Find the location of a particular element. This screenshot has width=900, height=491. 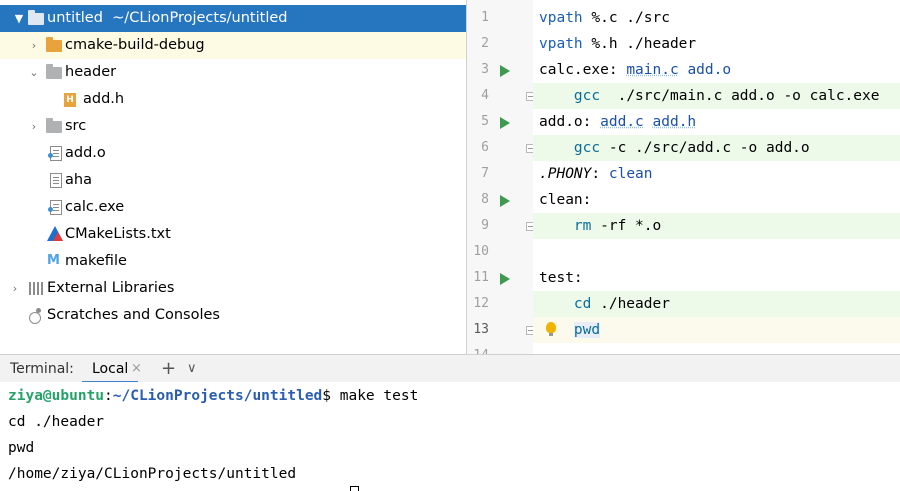

terminal-cursor is located at coordinates (354, 488).